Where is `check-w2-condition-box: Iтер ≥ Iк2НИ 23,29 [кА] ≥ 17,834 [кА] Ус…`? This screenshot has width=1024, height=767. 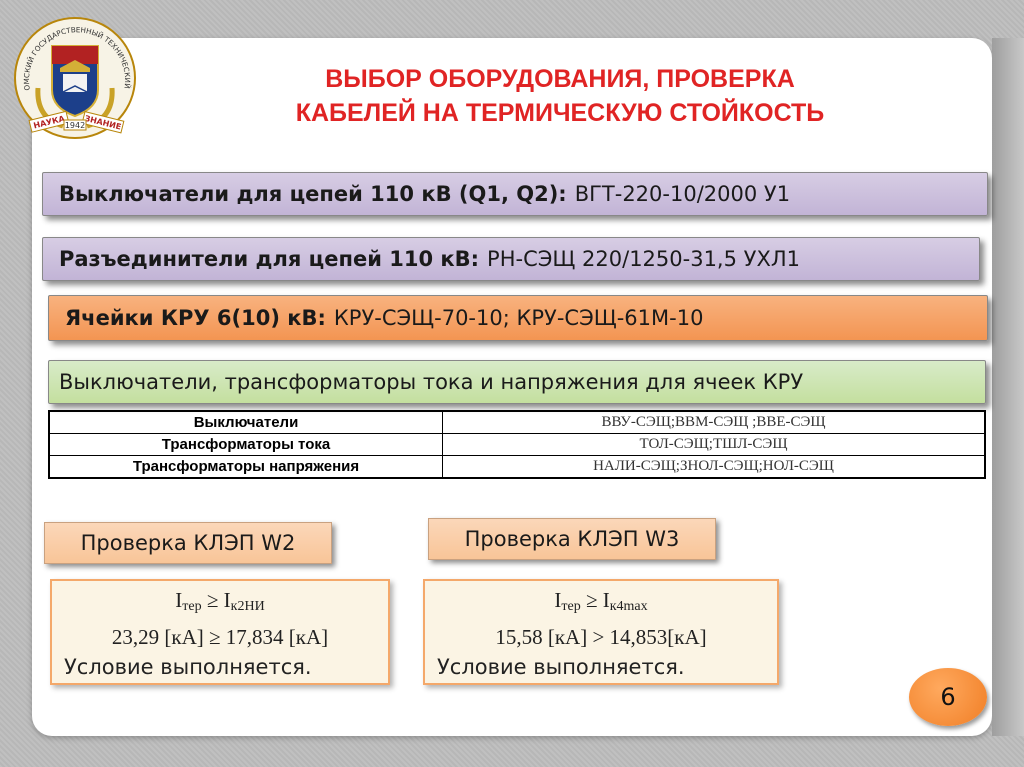
check-w2-condition-box: Iтер ≥ Iк2НИ 23,29 [кА] ≥ 17,834 [кА] Ус… is located at coordinates (220, 632).